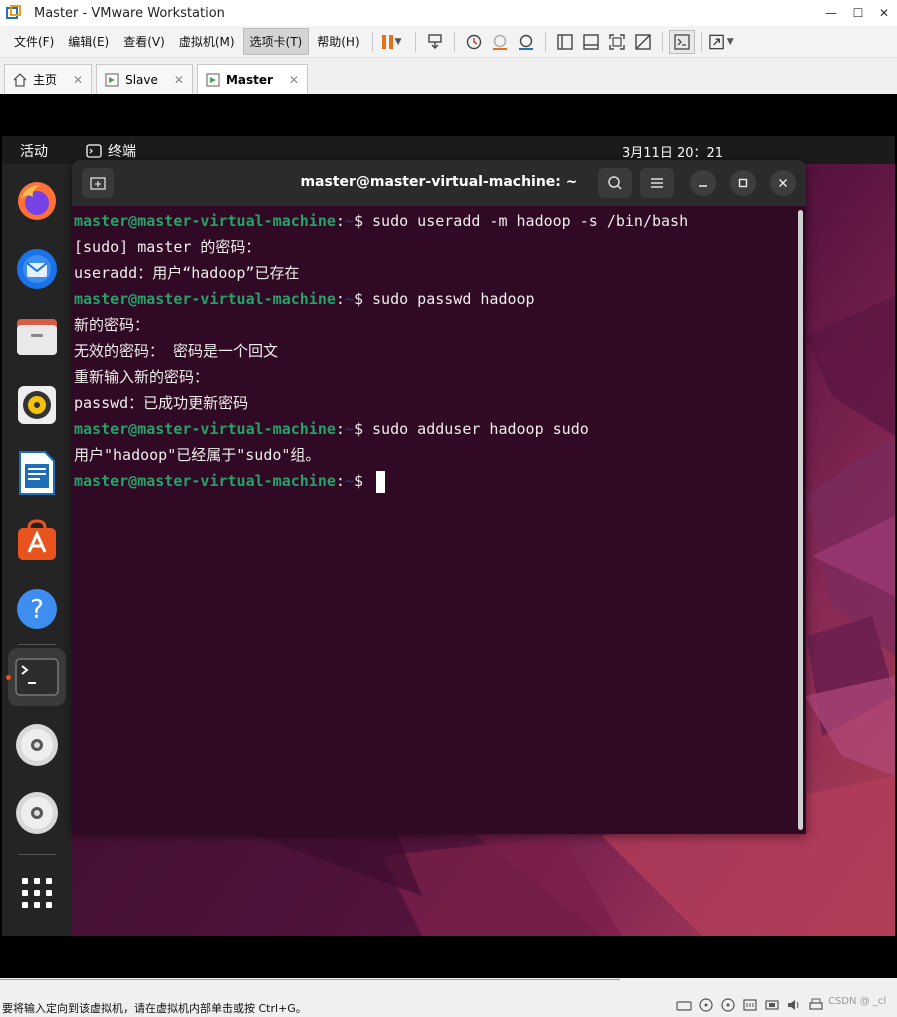 The width and height of the screenshot is (897, 1017). Describe the element at coordinates (772, 1005) in the screenshot. I see `usb-device-icon` at that location.